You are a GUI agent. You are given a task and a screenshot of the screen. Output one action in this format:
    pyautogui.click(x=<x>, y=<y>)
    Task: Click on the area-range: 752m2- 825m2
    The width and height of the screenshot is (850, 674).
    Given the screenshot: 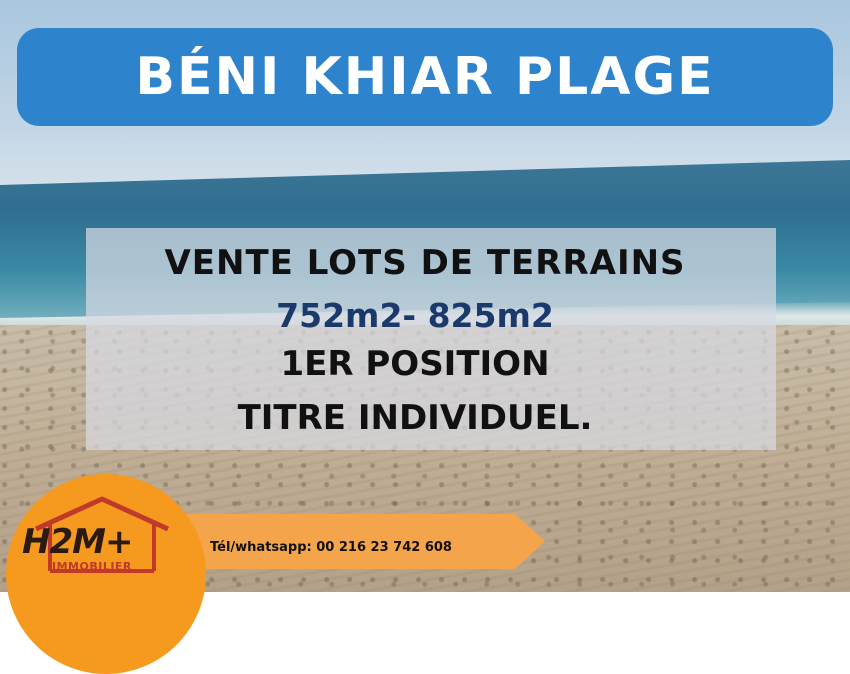 What is the action you would take?
    pyautogui.click(x=415, y=315)
    